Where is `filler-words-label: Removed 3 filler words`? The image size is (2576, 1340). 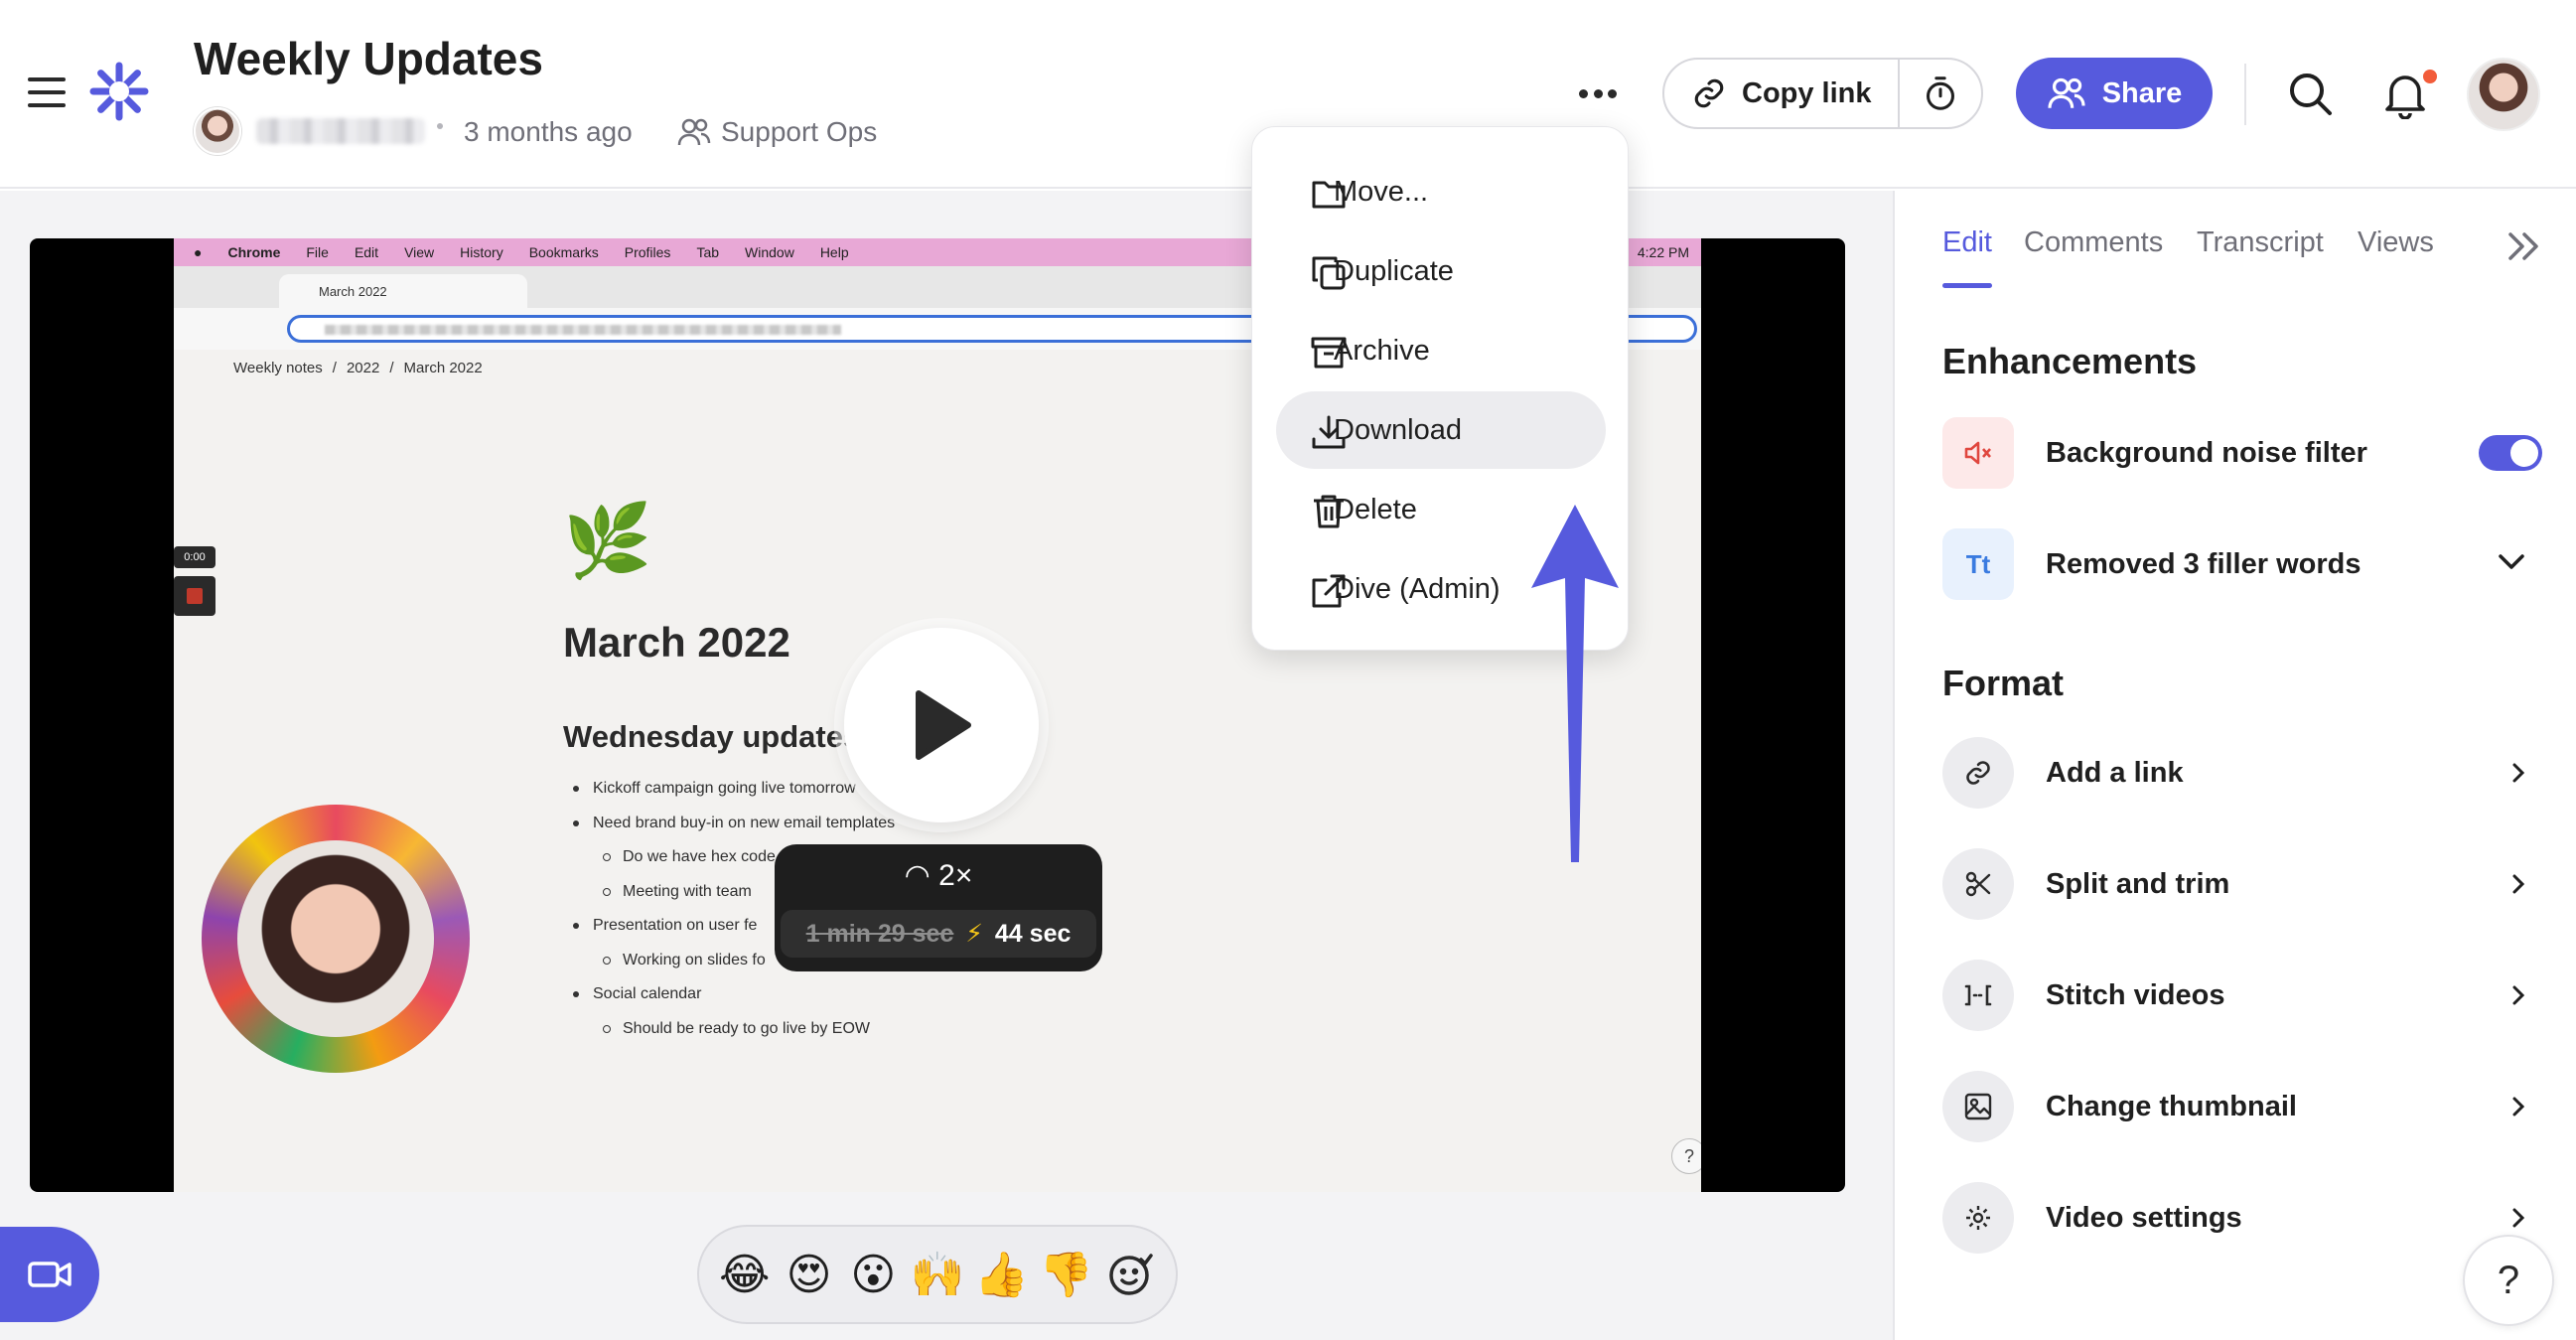
filler-words-label: Removed 3 filler words is located at coordinates (2203, 564).